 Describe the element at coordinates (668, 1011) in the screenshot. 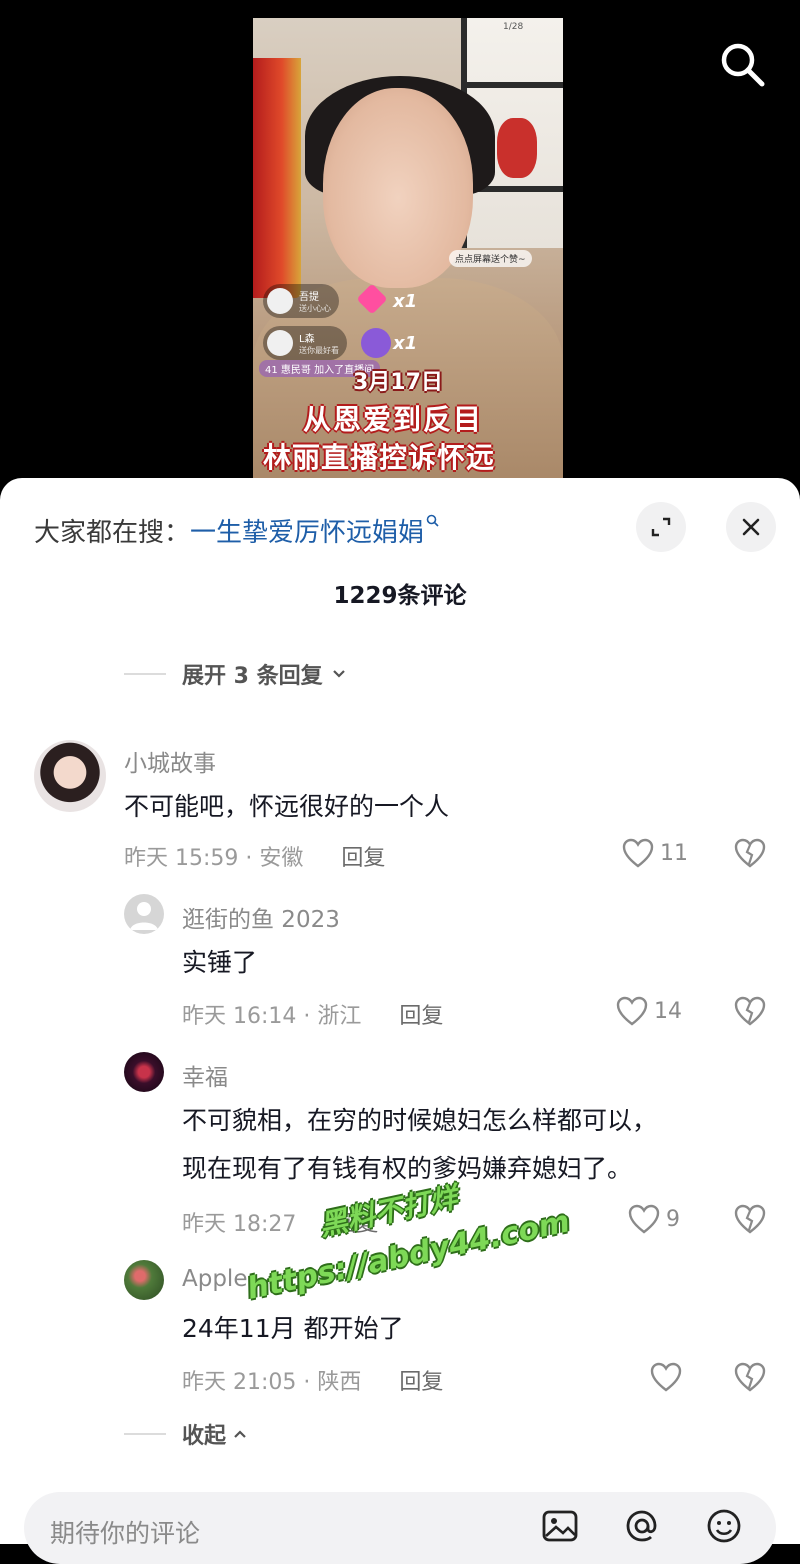

I see `like-count: 14` at that location.